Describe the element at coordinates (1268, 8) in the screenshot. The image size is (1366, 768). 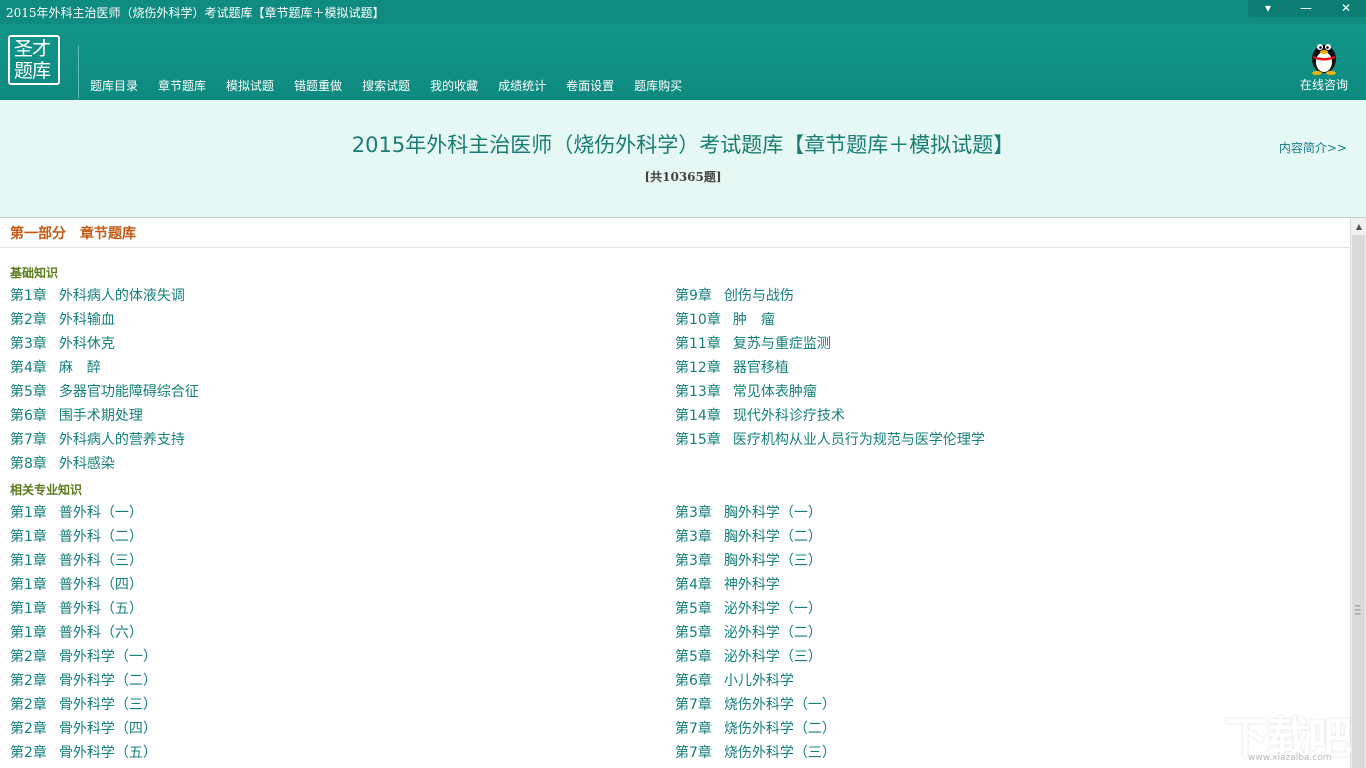
I see `menu-dropdown-icon: ▾` at that location.